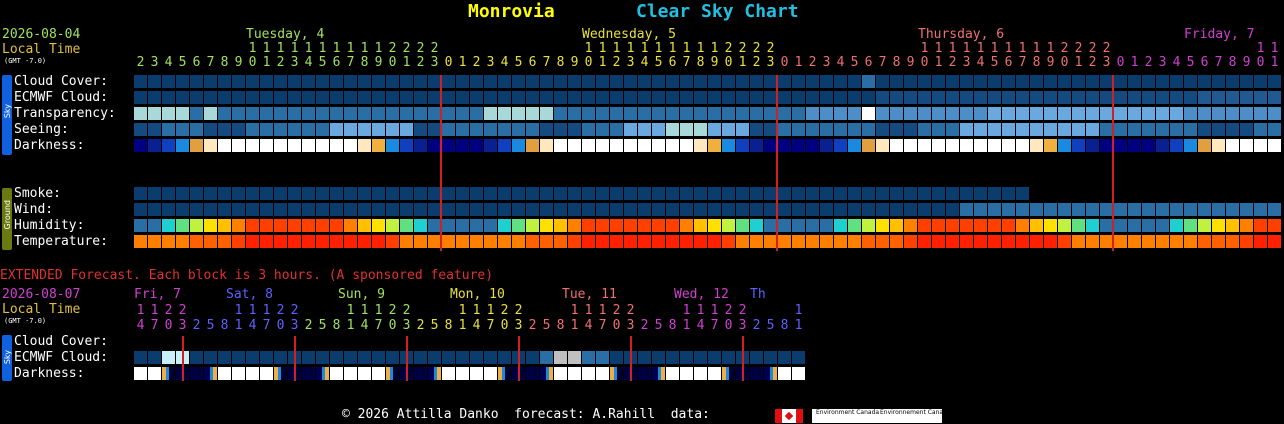 Image resolution: width=1284 pixels, height=424 pixels. What do you see at coordinates (700, 48) in the screenshot?
I see `hour-digit-tens: 1` at bounding box center [700, 48].